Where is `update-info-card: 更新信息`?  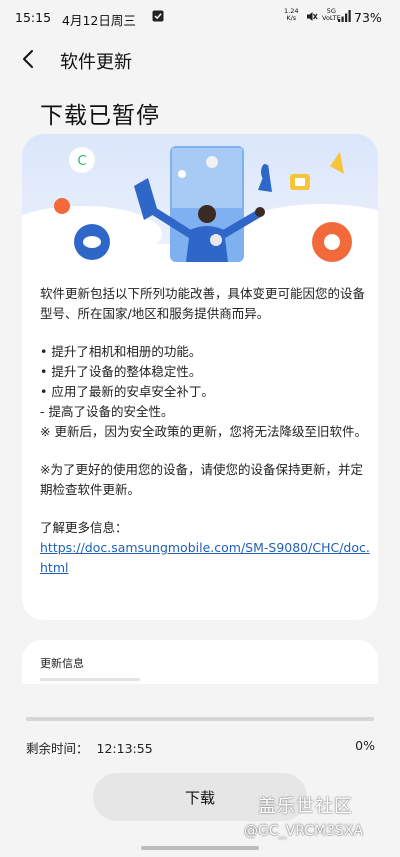
update-info-card: 更新信息 is located at coordinates (200, 662).